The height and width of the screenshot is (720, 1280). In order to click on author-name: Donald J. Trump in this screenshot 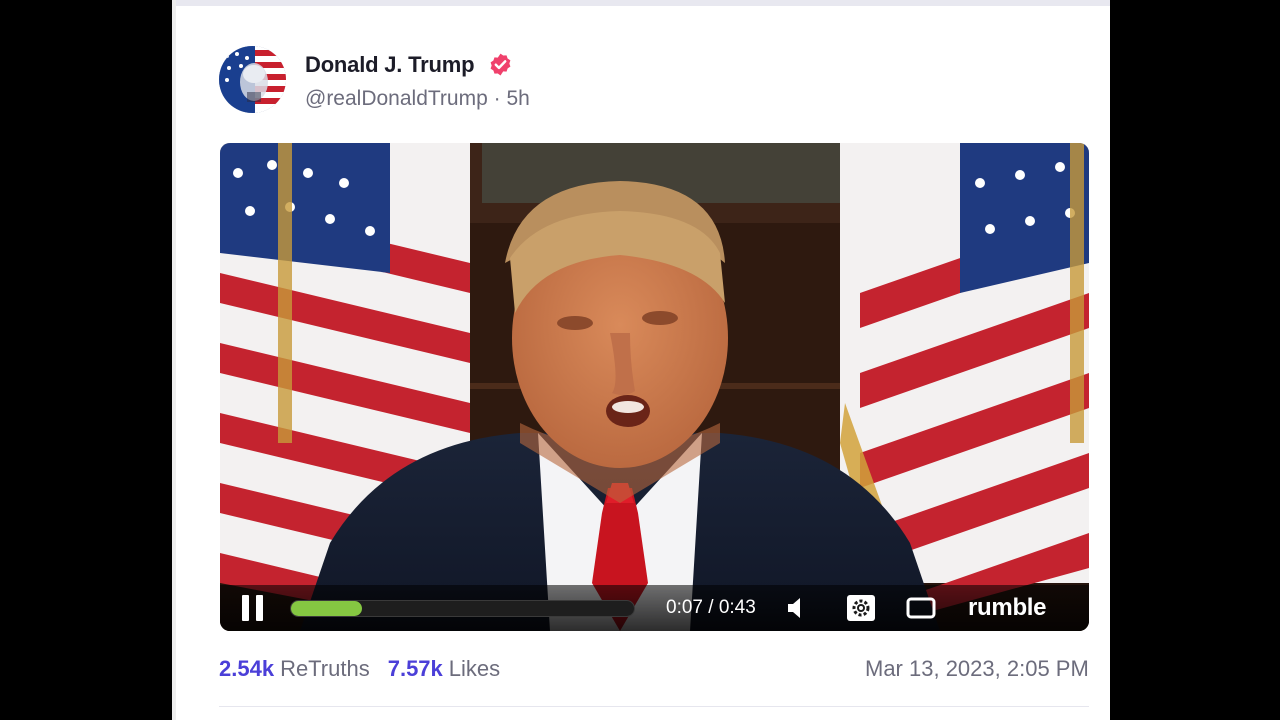, I will do `click(390, 65)`.